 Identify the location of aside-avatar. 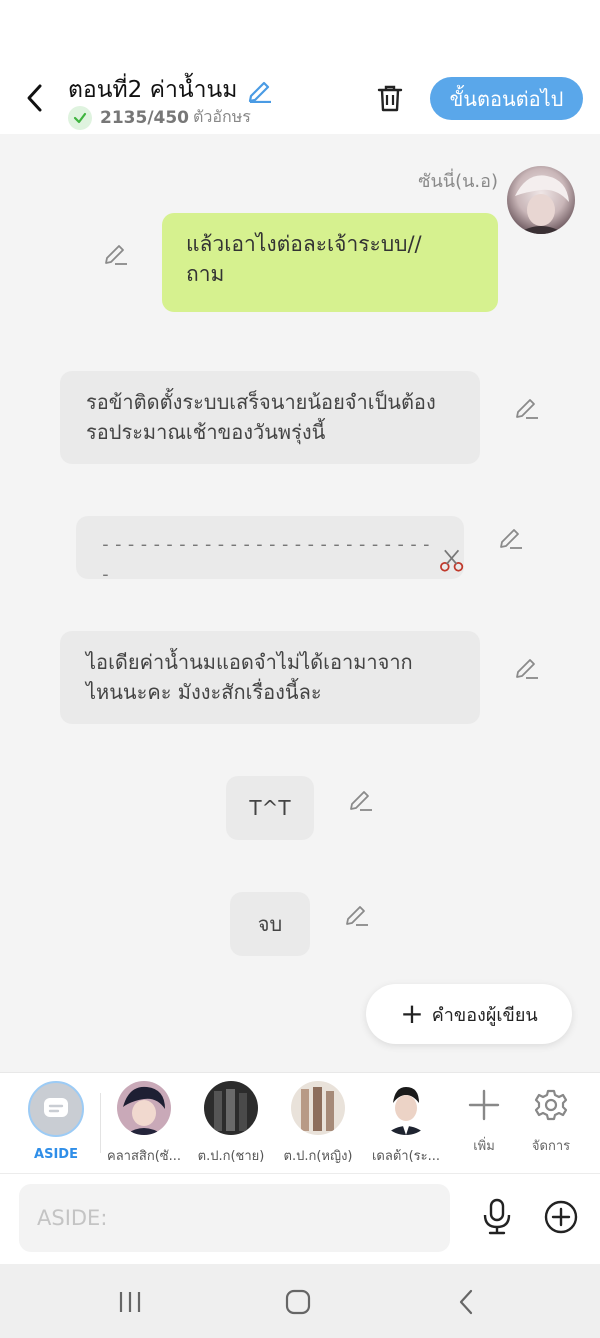
(56, 1109).